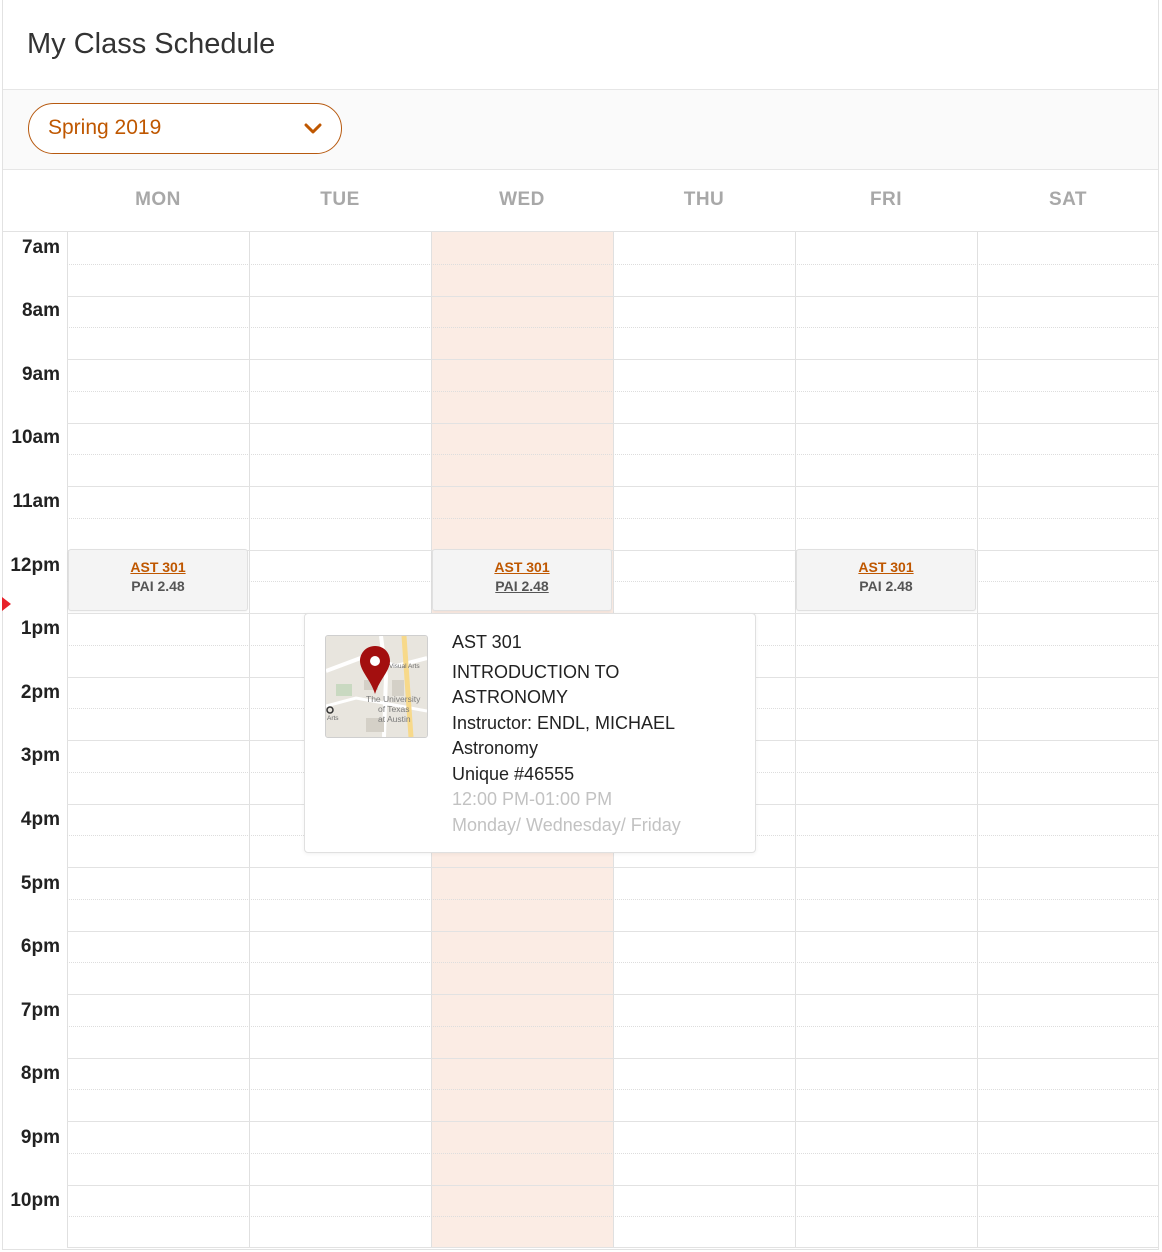  I want to click on map-label: Visual Arts, so click(404, 666).